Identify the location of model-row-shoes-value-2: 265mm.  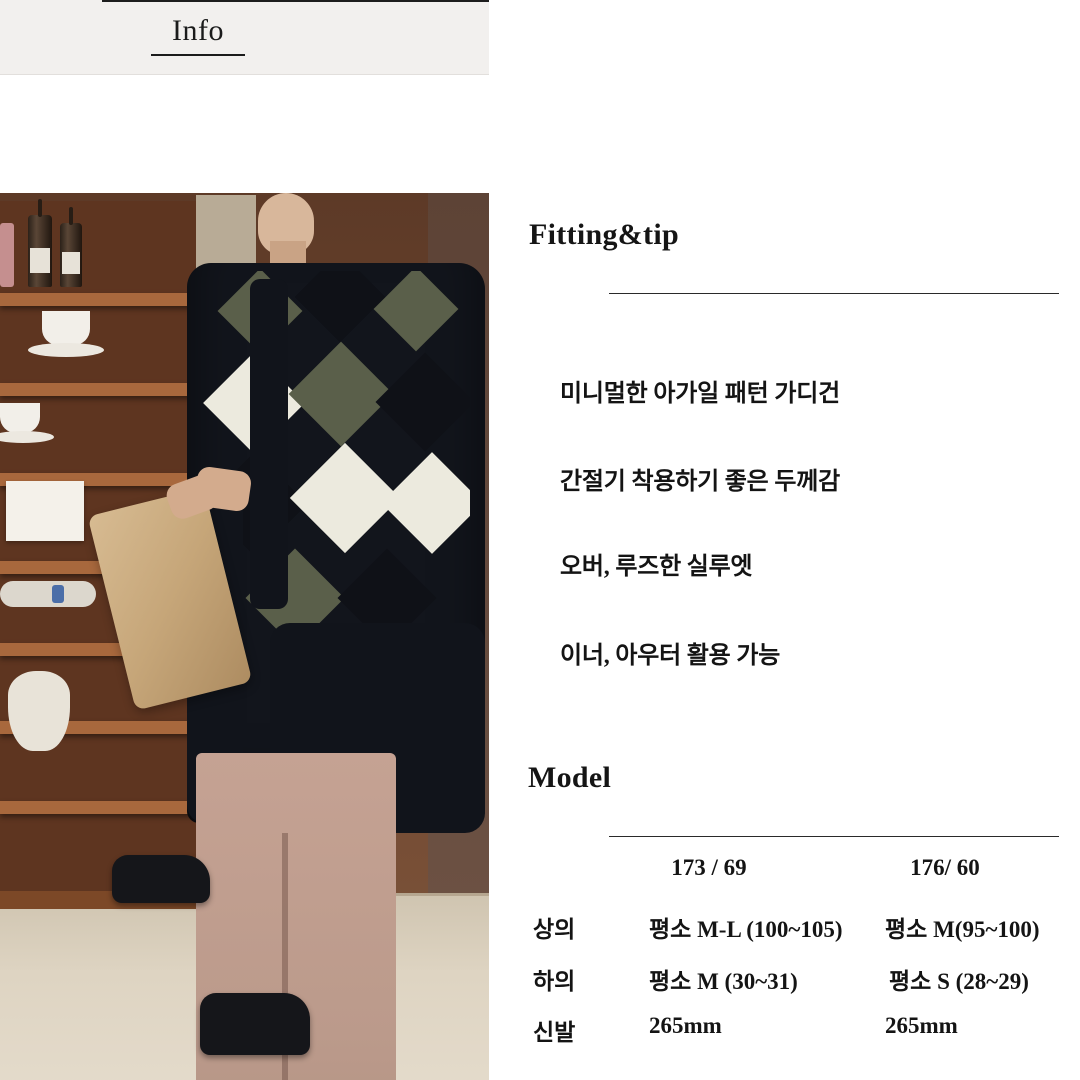
(921, 1025).